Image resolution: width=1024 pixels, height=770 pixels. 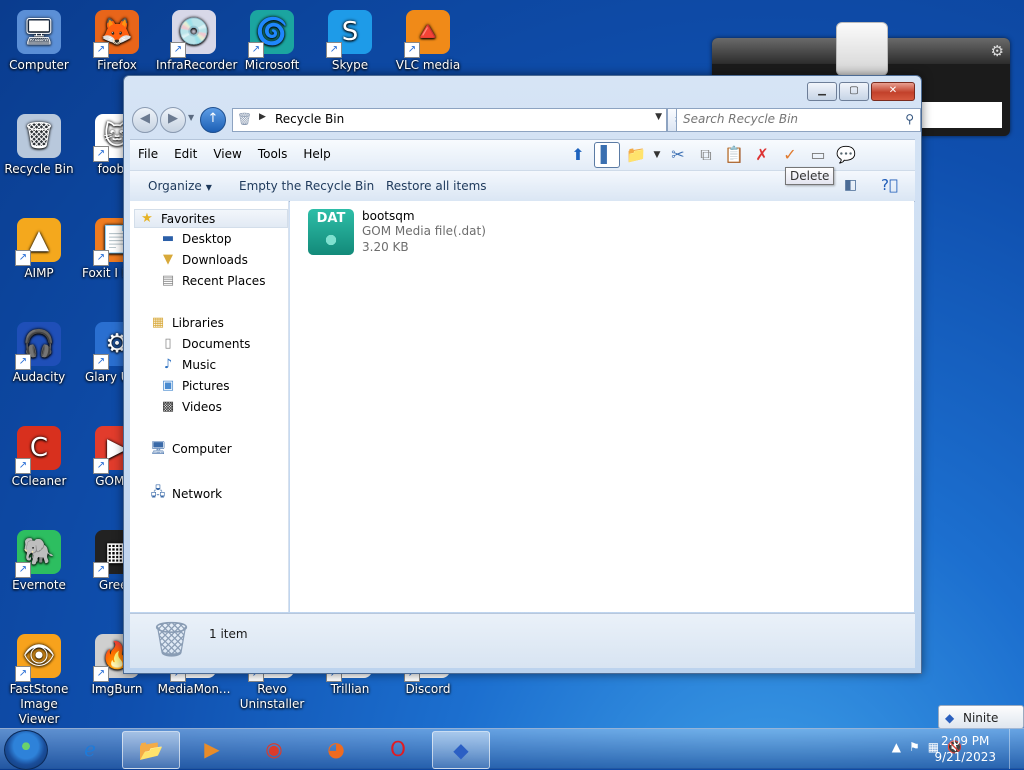 What do you see at coordinates (39, 169) in the screenshot?
I see `desktop-icon-label: Recycle Bin` at bounding box center [39, 169].